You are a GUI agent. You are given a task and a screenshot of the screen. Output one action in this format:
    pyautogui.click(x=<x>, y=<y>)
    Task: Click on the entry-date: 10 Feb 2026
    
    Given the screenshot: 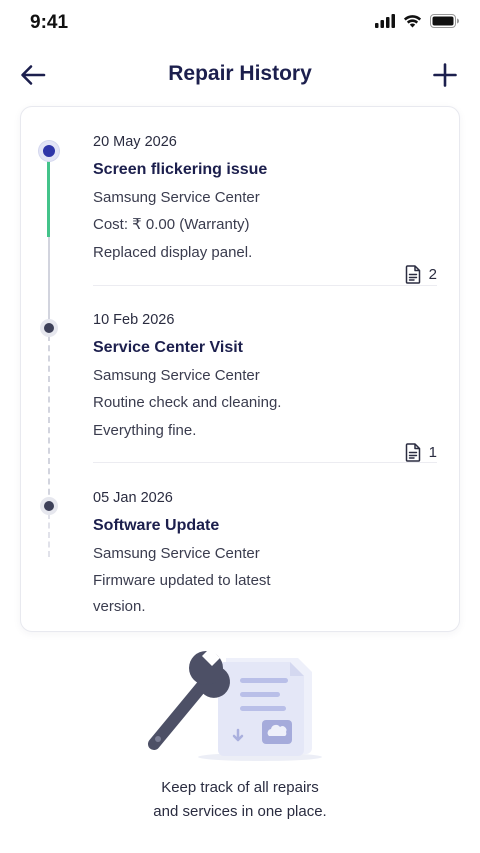 What is the action you would take?
    pyautogui.click(x=134, y=320)
    